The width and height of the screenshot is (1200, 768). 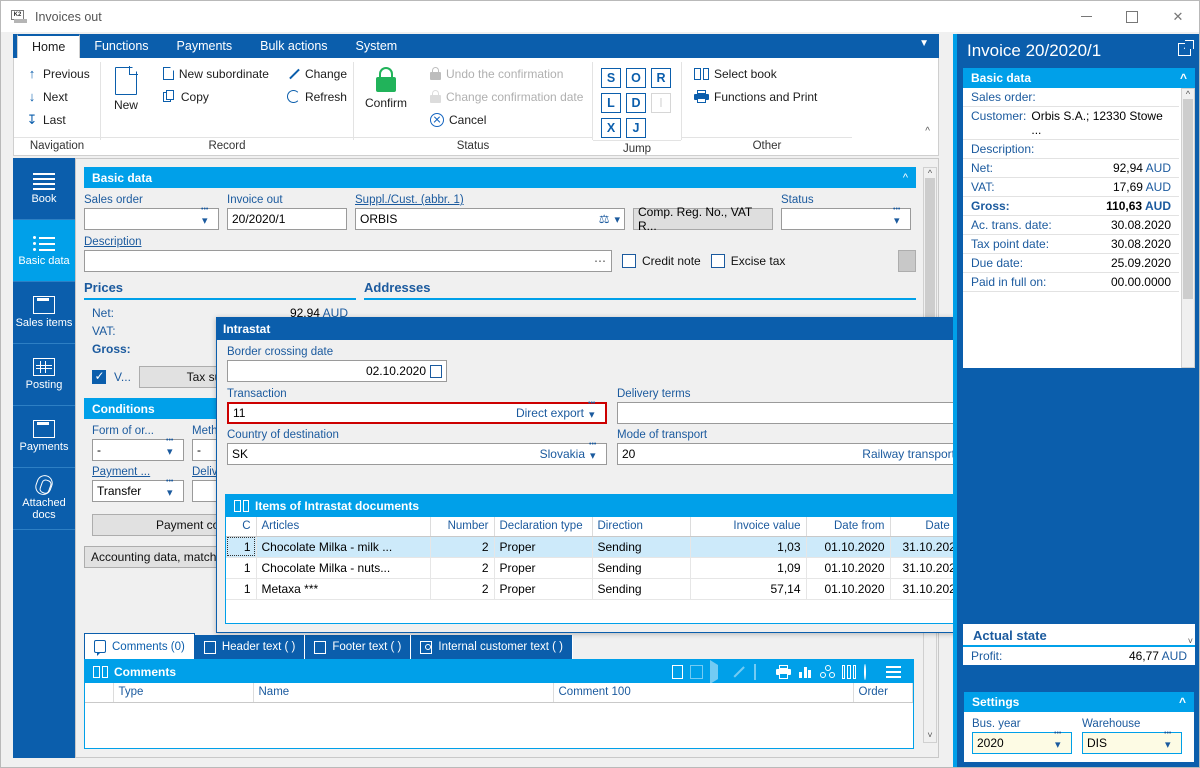 What do you see at coordinates (151, 218) in the screenshot?
I see `sales-order-input` at bounding box center [151, 218].